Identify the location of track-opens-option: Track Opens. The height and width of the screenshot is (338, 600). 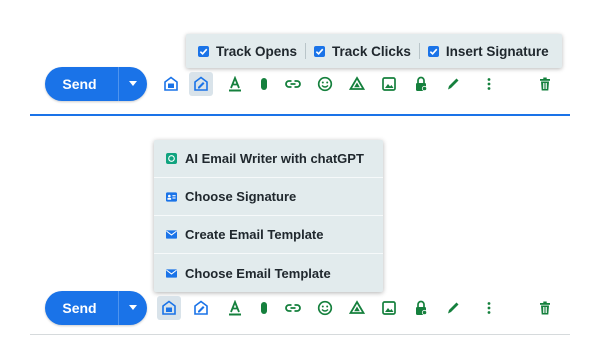
(247, 51).